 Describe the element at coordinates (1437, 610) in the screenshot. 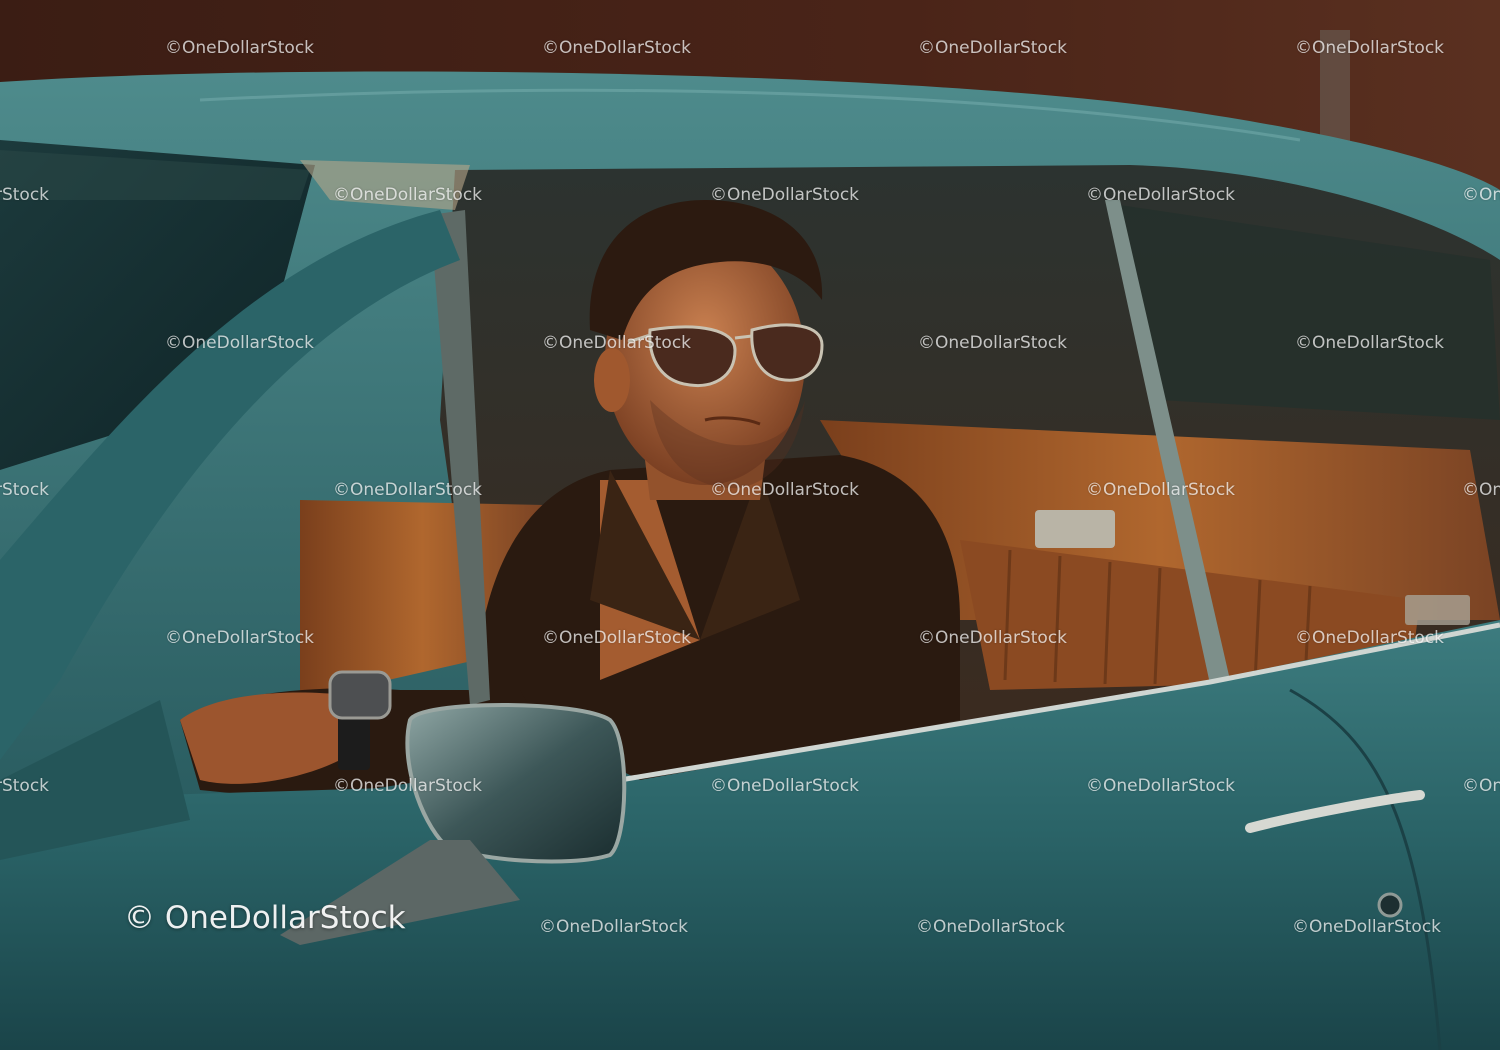

I see `rear-vent` at that location.